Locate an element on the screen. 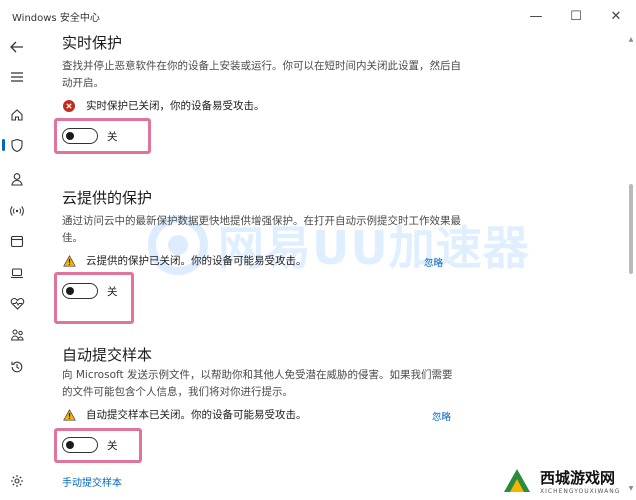  realtime-status-text: 实时保护已关闭，你的设备易受攻击。 is located at coordinates (175, 106).